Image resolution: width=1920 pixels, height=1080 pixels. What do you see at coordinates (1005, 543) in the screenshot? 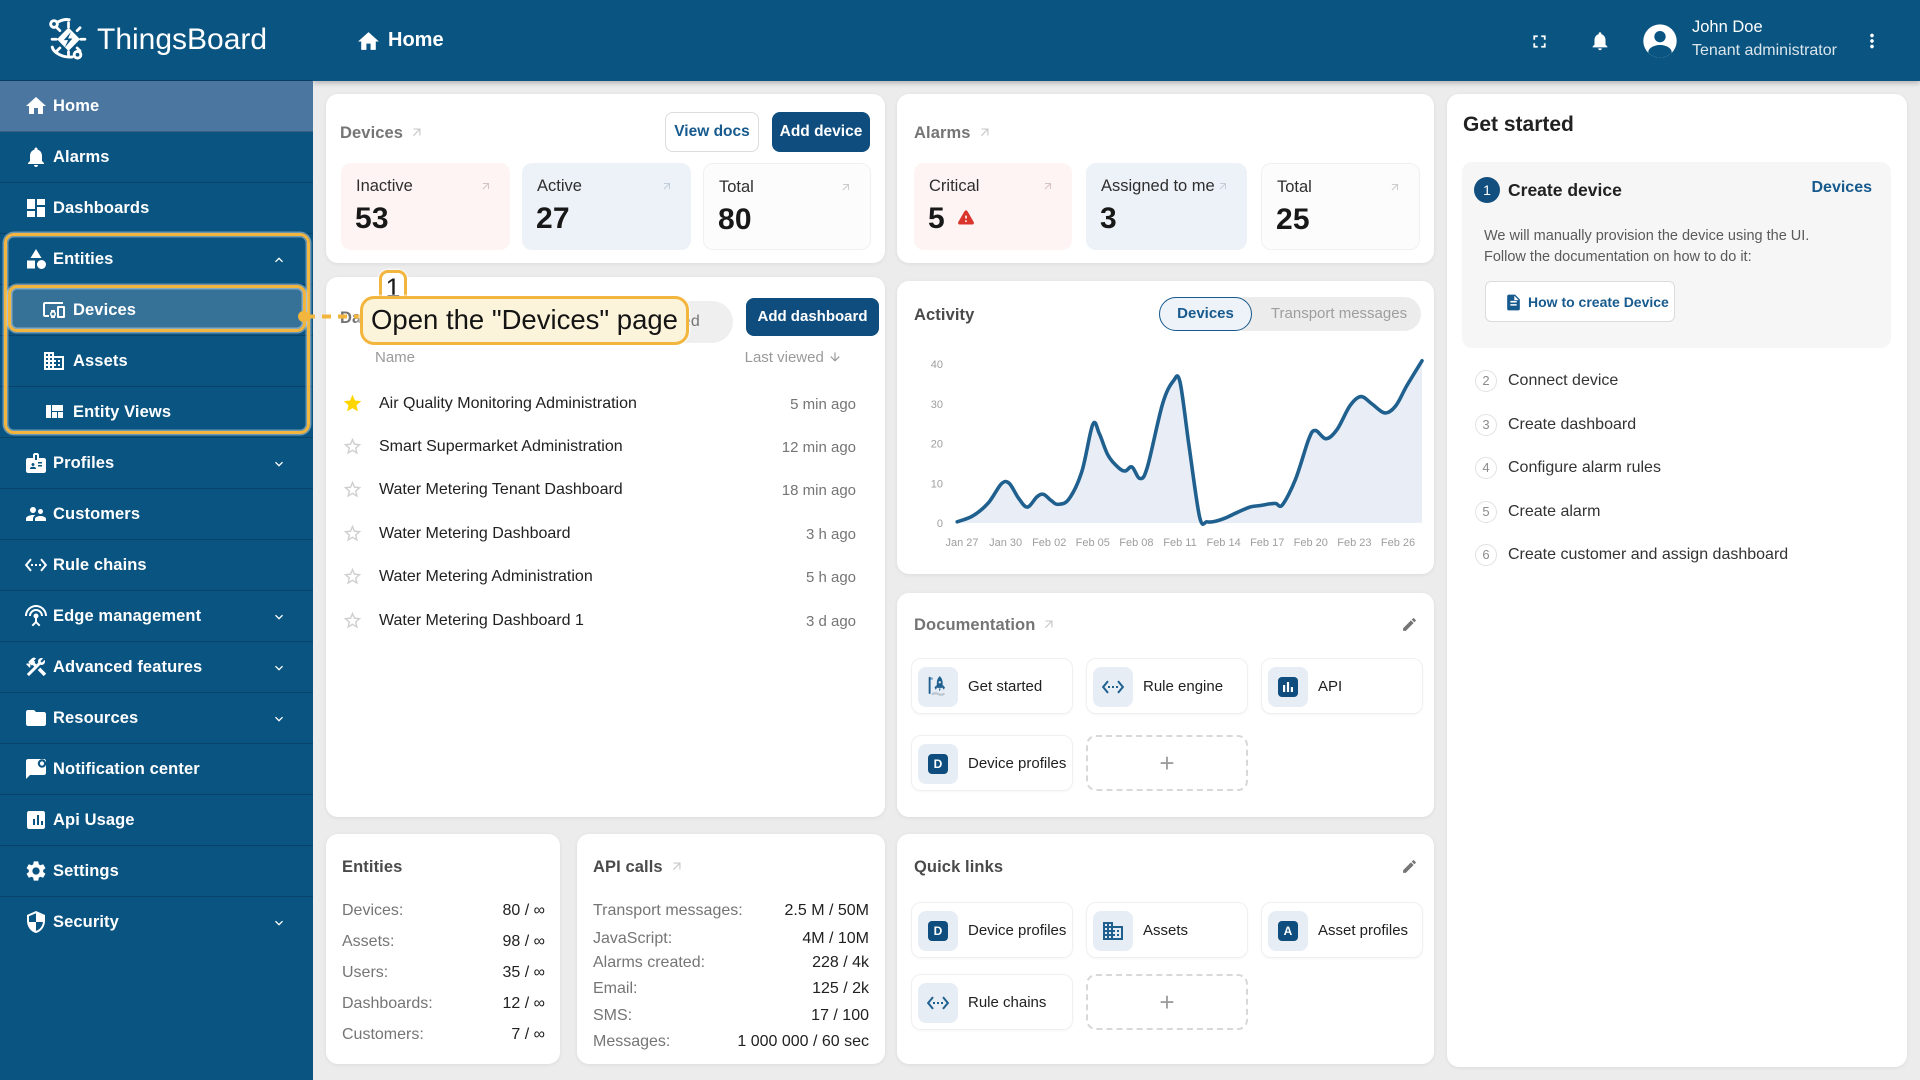
I see `svg-text: Jan 30` at bounding box center [1005, 543].